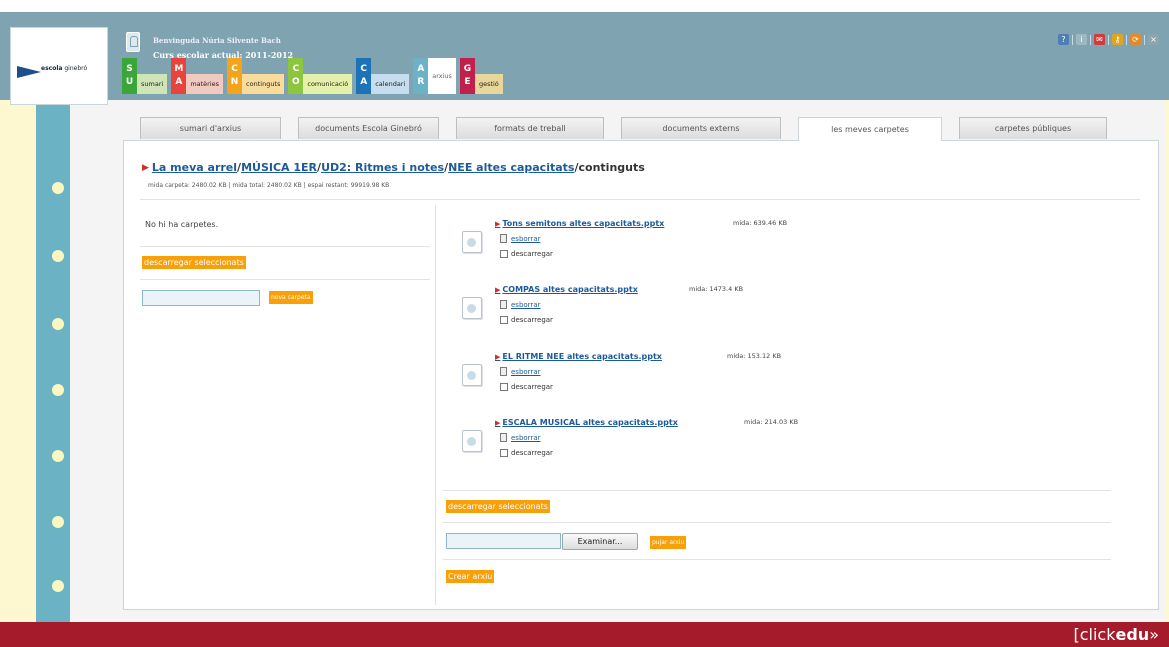 The width and height of the screenshot is (1169, 647). What do you see at coordinates (668, 542) in the screenshot?
I see `upload-file-button: pujar arxiu` at bounding box center [668, 542].